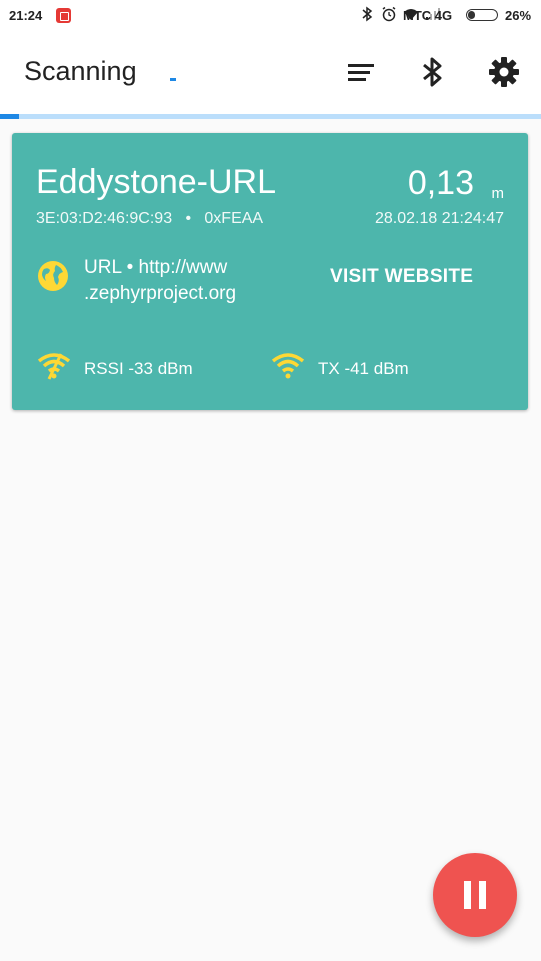 Image resolution: width=541 pixels, height=961 pixels. Describe the element at coordinates (53, 276) in the screenshot. I see `globe-icon` at that location.